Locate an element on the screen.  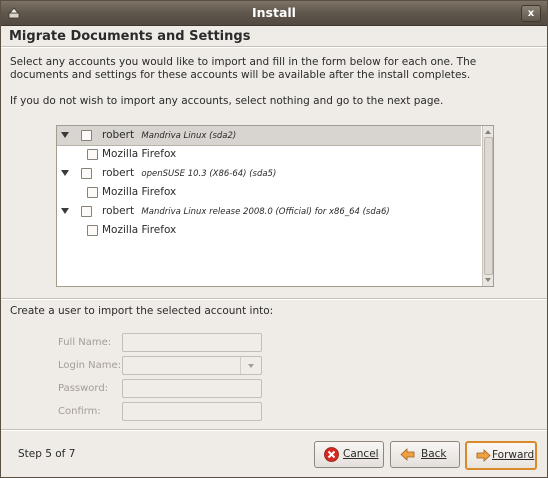
step-indicator: Step 5 of 7 is located at coordinates (47, 454).